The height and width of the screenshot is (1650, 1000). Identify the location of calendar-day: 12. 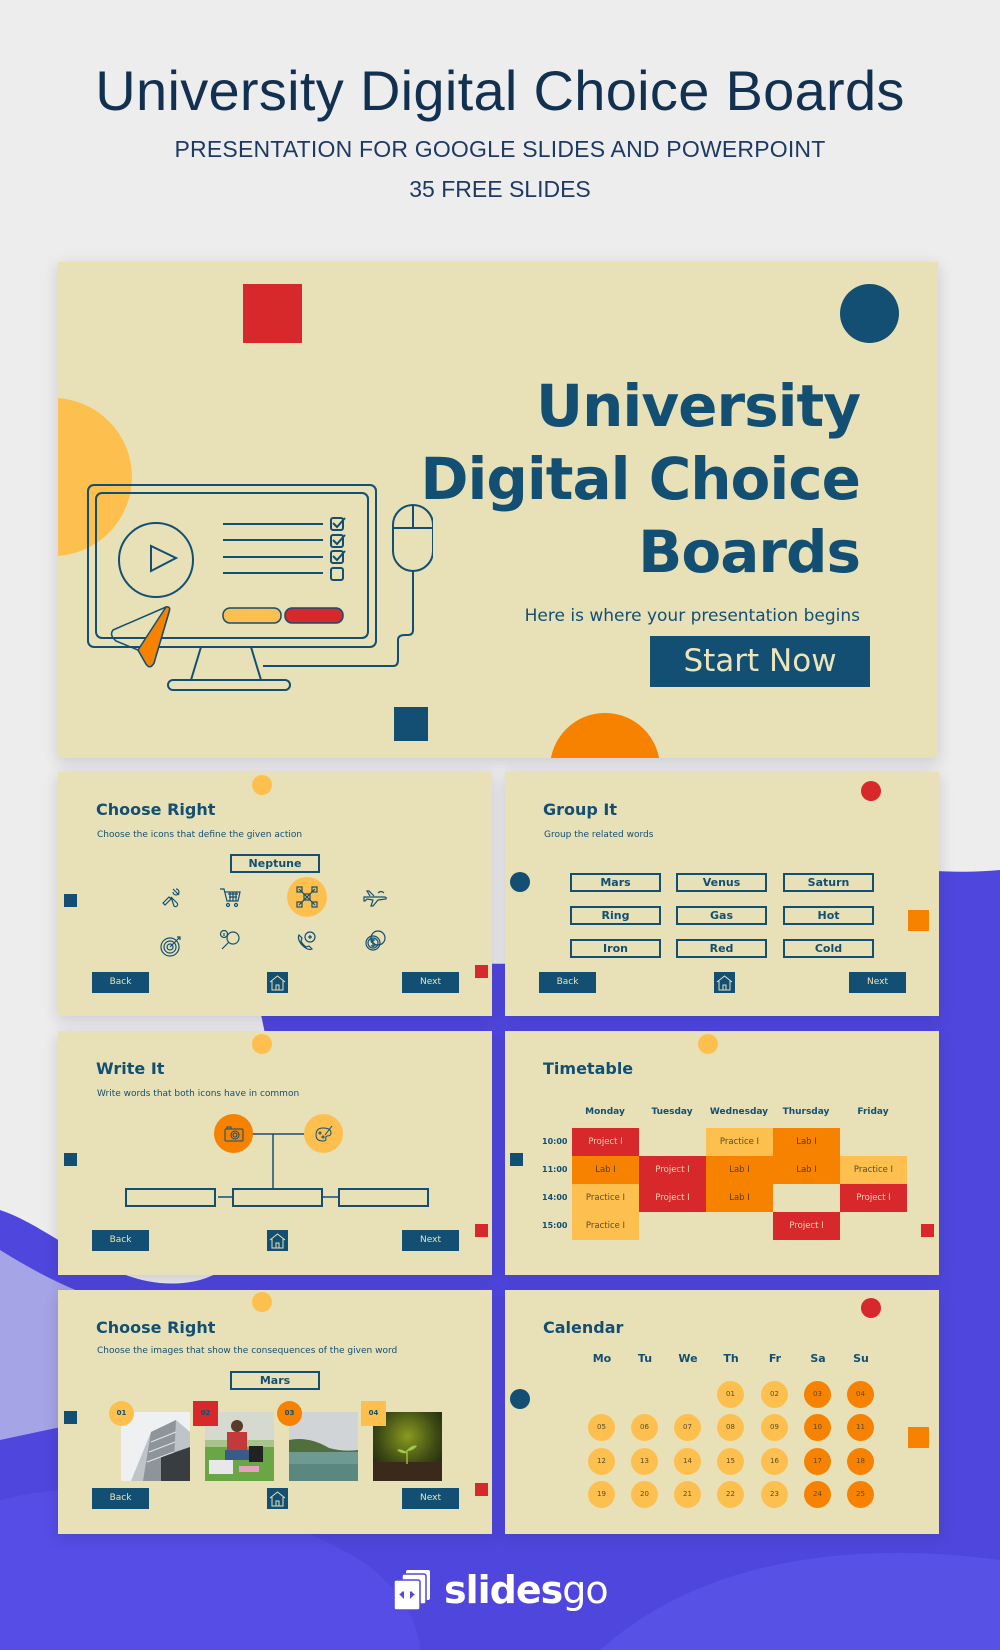
(601, 1461).